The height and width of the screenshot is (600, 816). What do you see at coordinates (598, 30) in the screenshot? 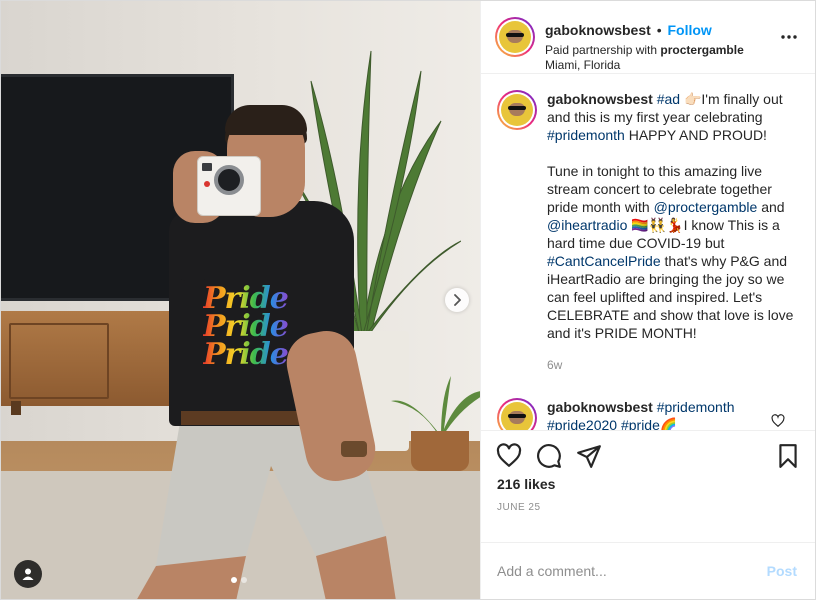
I see `header-username: gaboknowsbest` at bounding box center [598, 30].